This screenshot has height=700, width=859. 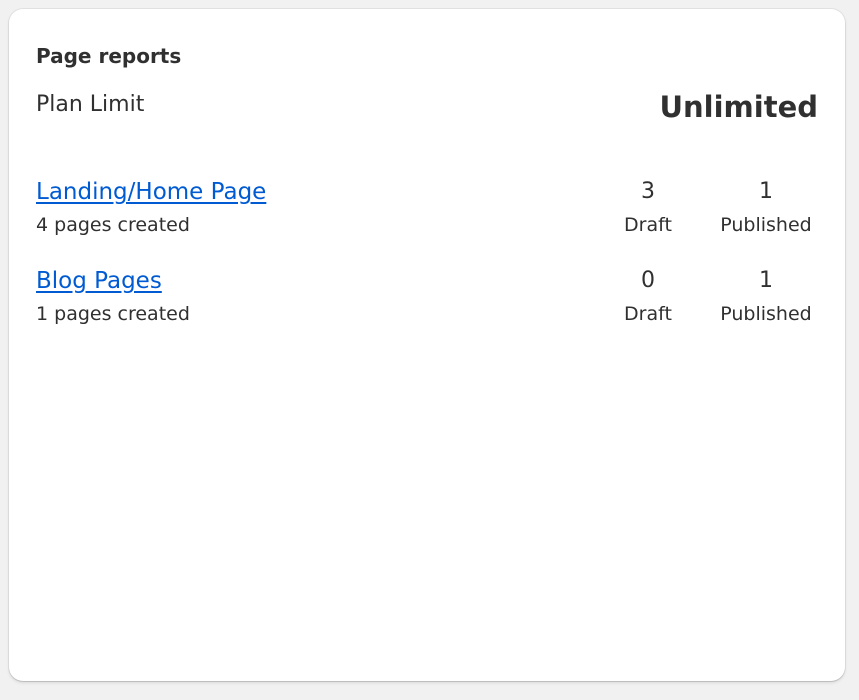 What do you see at coordinates (738, 107) in the screenshot?
I see `plan-limit-value: Unlimited` at bounding box center [738, 107].